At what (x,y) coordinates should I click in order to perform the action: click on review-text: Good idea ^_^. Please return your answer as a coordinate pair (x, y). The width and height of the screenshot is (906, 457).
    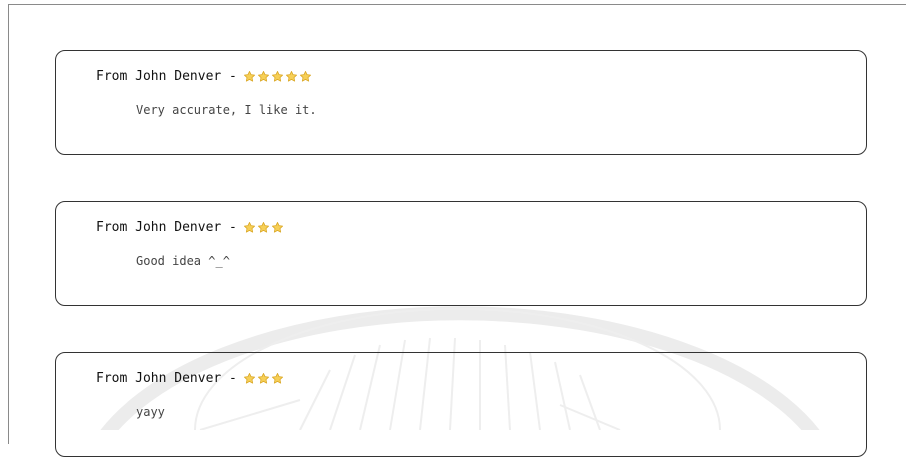
    Looking at the image, I should click on (183, 261).